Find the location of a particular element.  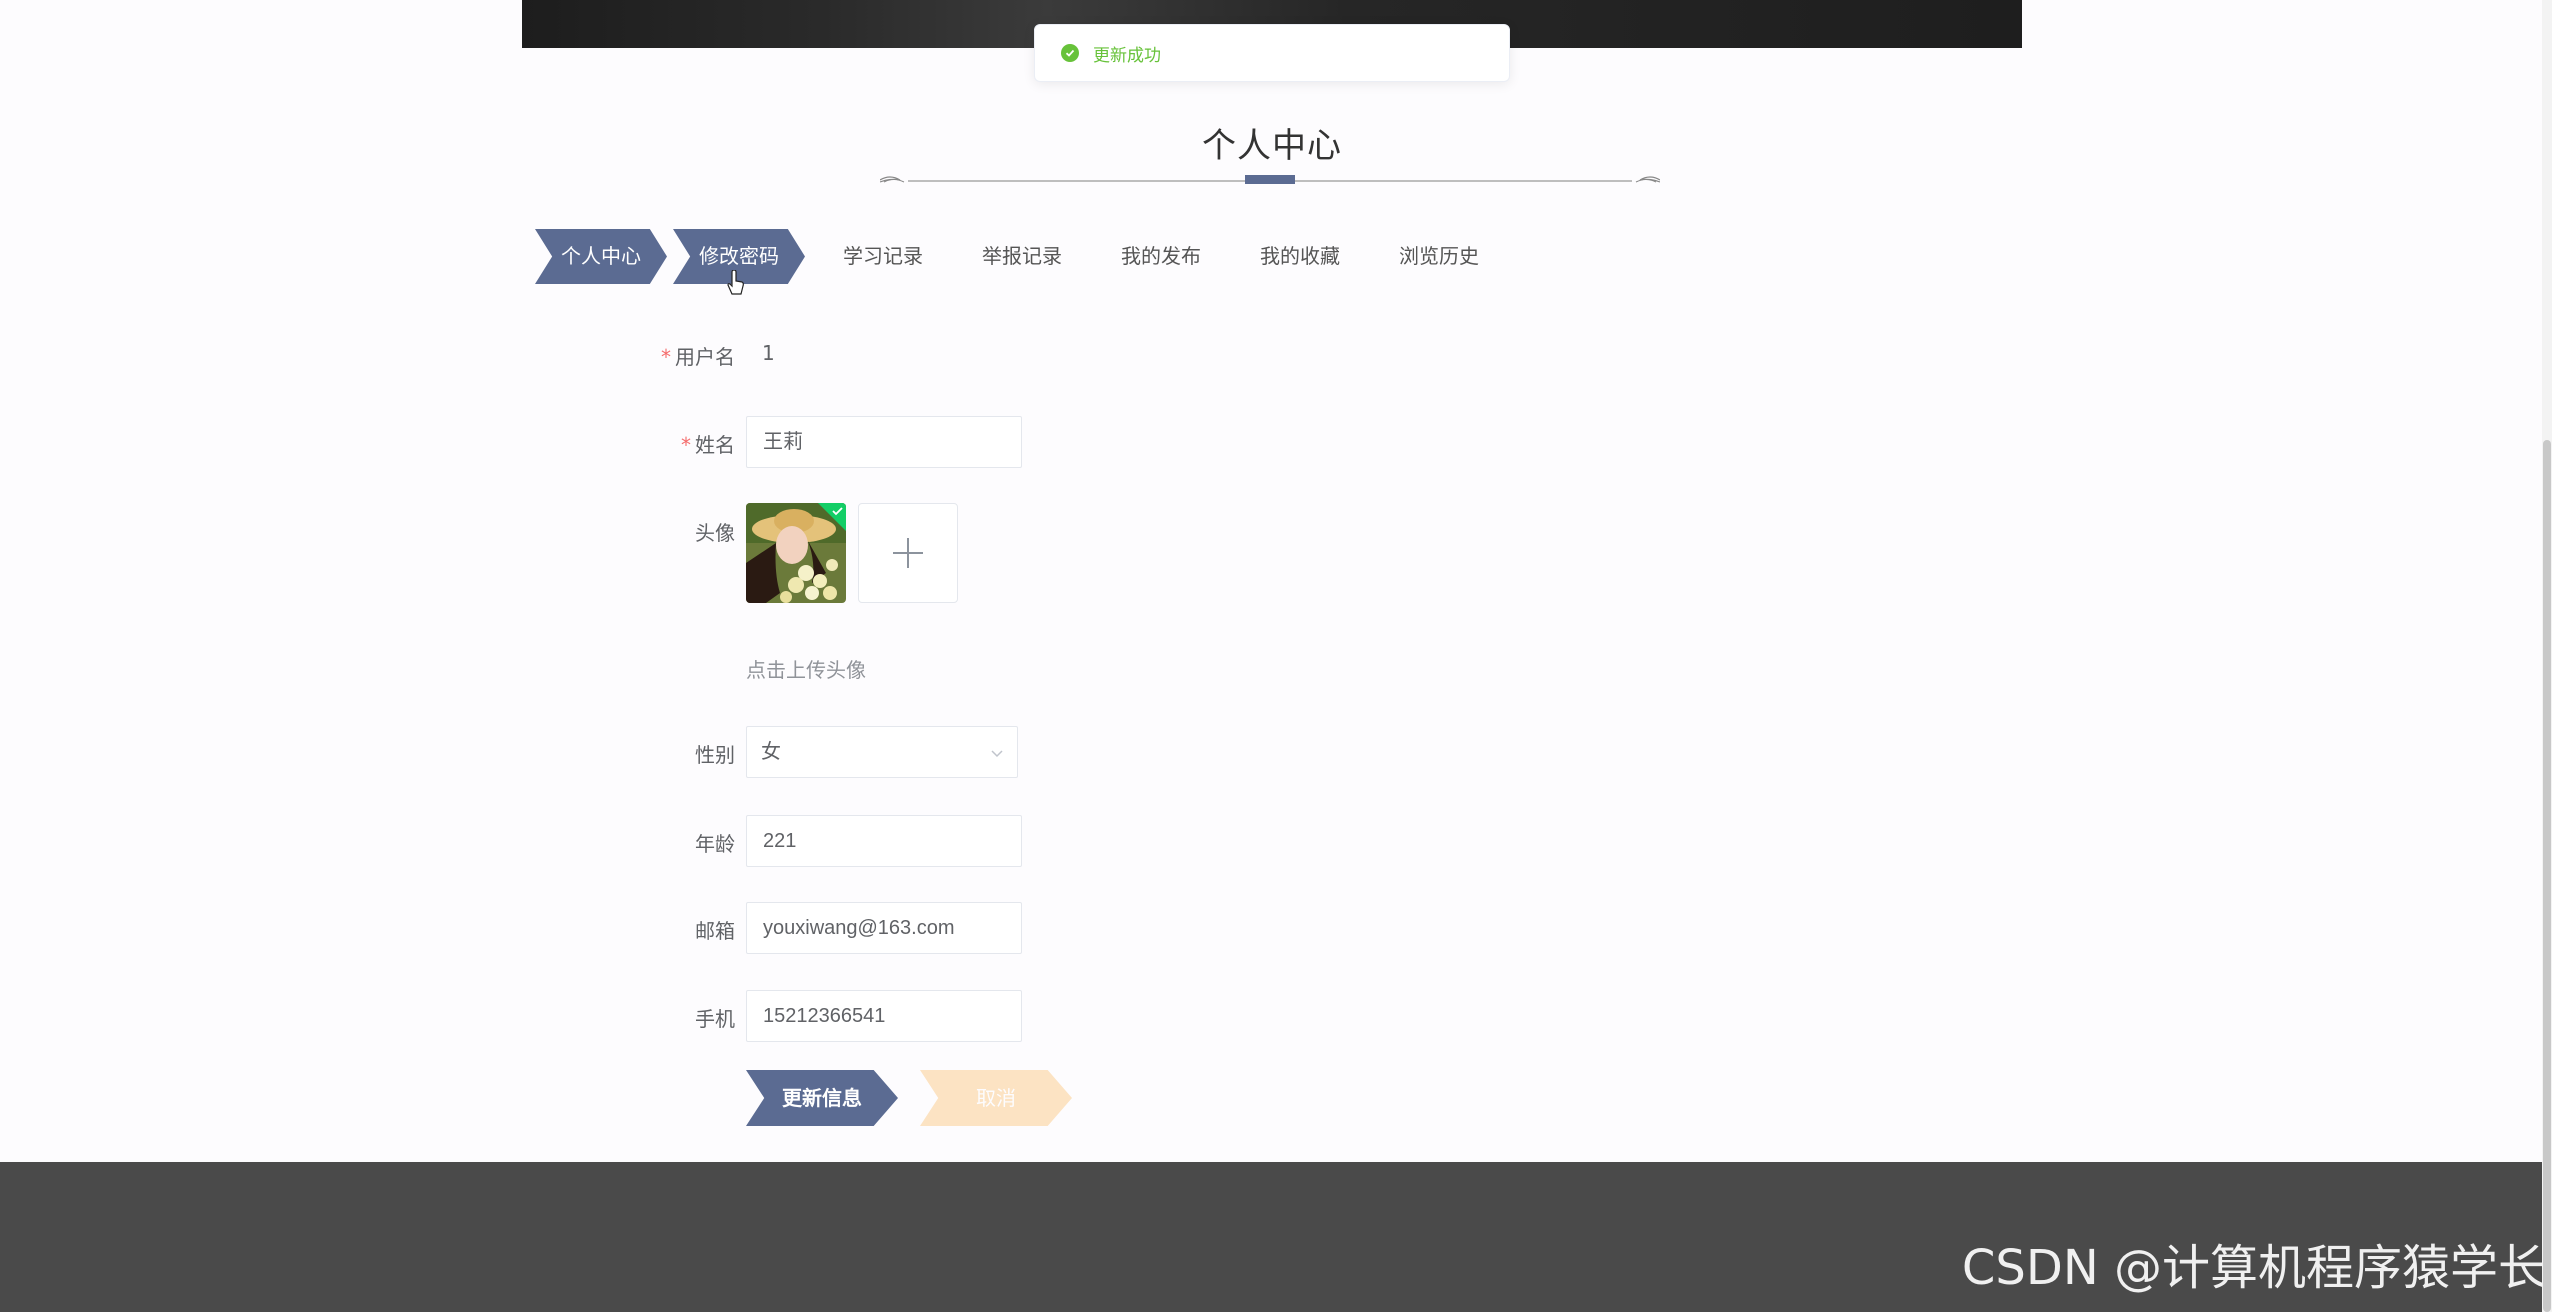

plus-icon is located at coordinates (908, 553).